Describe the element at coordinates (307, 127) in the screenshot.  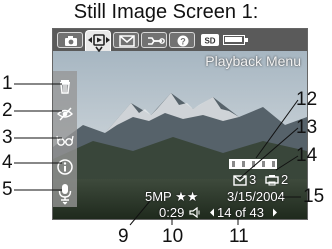
I see `callout-13: 13` at that location.